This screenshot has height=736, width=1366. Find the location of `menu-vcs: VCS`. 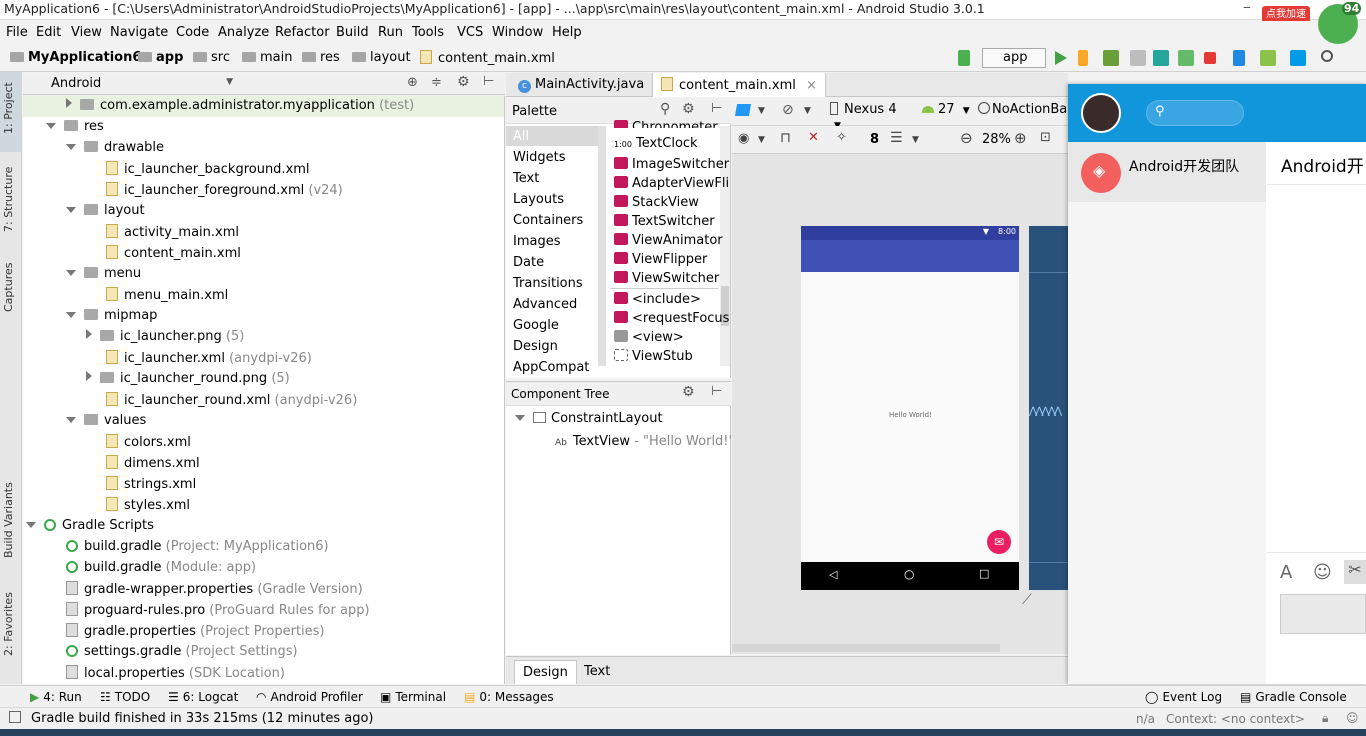

menu-vcs: VCS is located at coordinates (470, 32).